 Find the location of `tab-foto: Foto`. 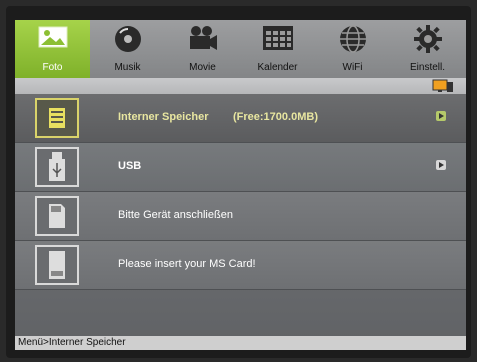

tab-foto: Foto is located at coordinates (52, 49).